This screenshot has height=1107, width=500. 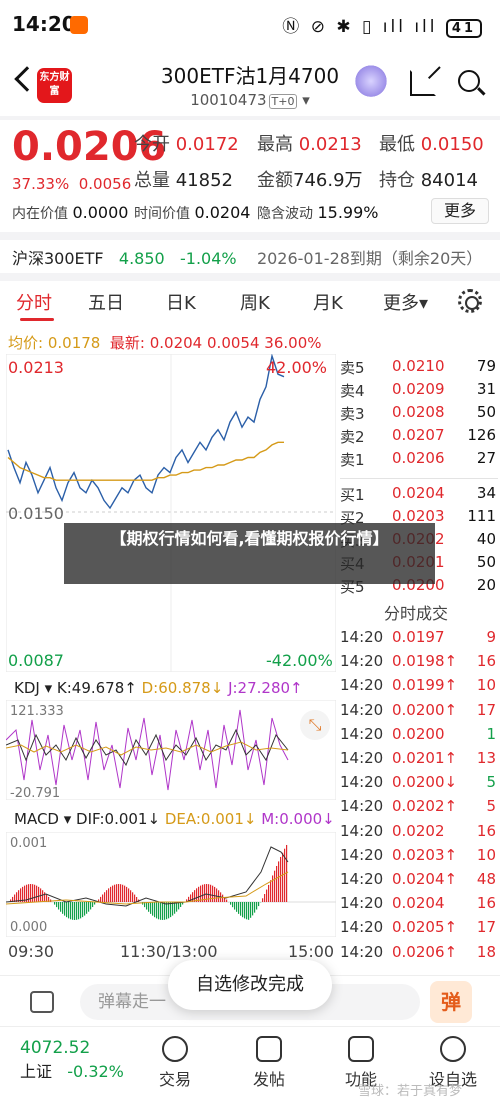 I want to click on tab-monthly-k: 月K, so click(x=328, y=302).